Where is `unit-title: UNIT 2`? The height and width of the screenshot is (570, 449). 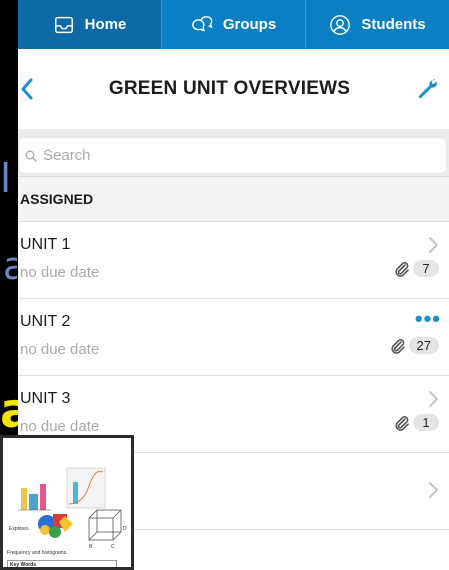 unit-title: UNIT 2 is located at coordinates (45, 321).